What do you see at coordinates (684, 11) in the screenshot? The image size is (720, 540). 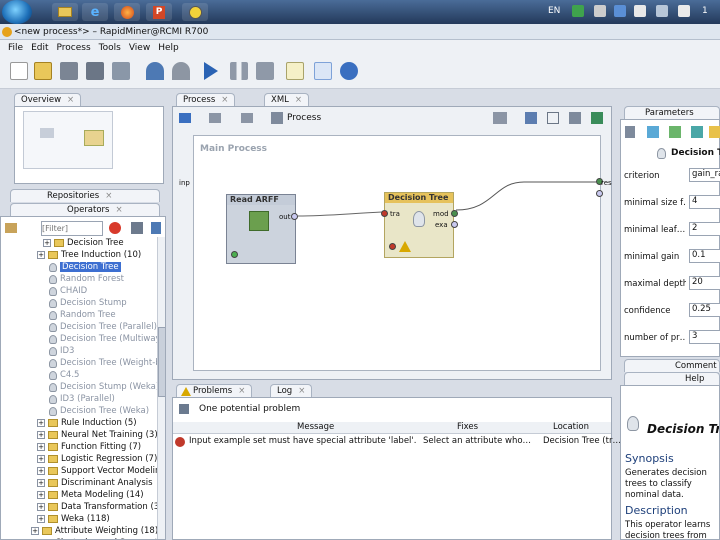 I see `volume-icon` at bounding box center [684, 11].